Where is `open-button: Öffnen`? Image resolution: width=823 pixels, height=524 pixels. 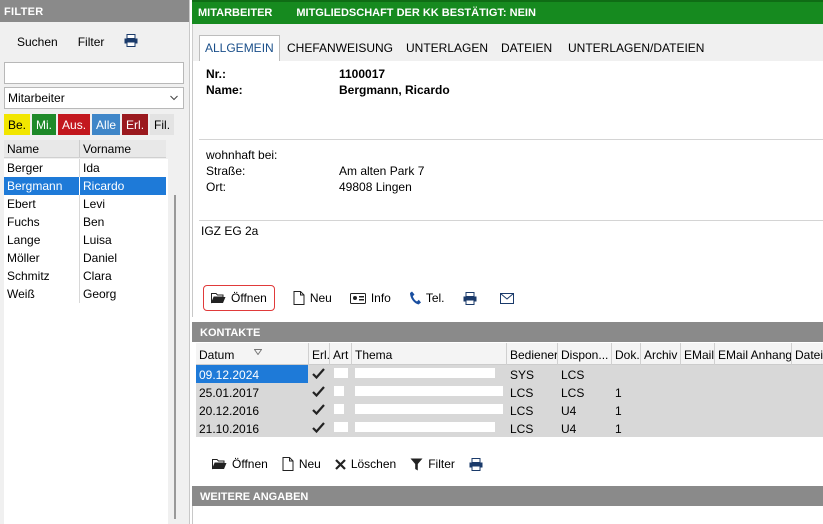 open-button: Öffnen is located at coordinates (239, 298).